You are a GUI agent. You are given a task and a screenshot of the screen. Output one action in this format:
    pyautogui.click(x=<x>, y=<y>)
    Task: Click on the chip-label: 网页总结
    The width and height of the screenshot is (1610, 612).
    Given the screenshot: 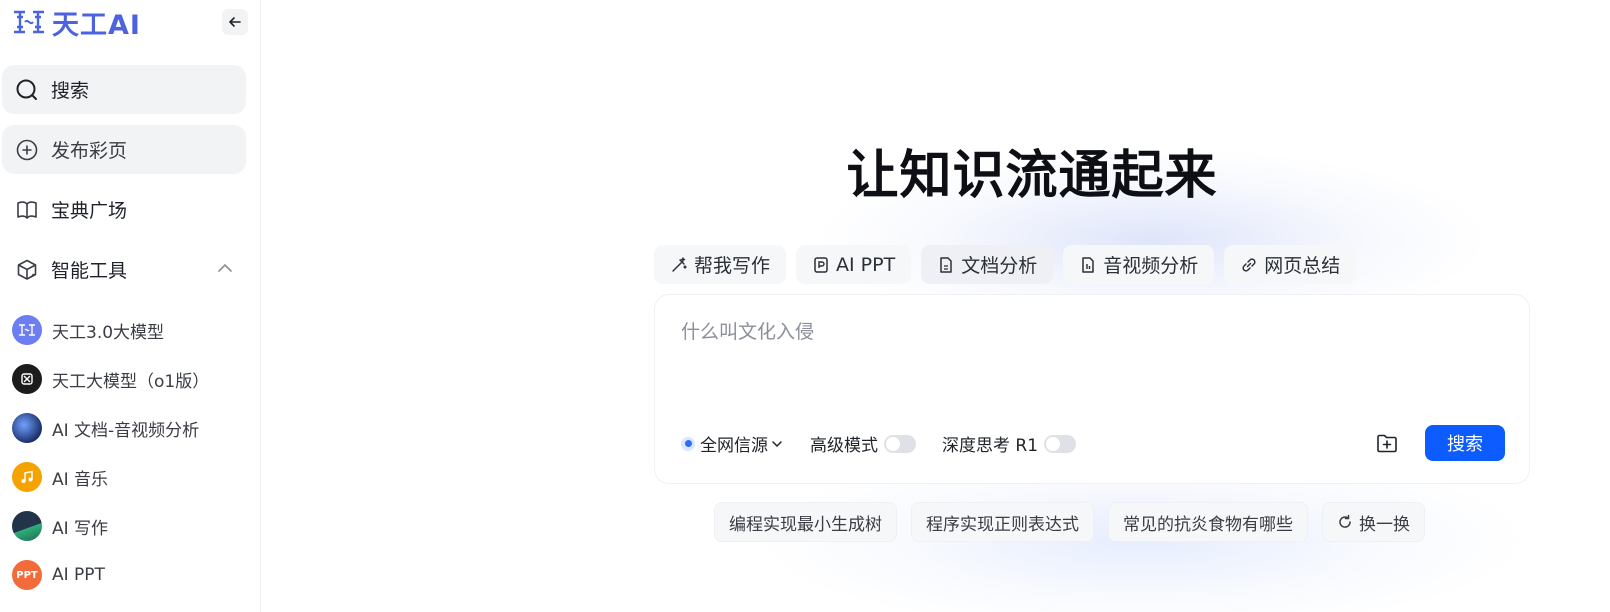 What is the action you would take?
    pyautogui.click(x=1302, y=266)
    